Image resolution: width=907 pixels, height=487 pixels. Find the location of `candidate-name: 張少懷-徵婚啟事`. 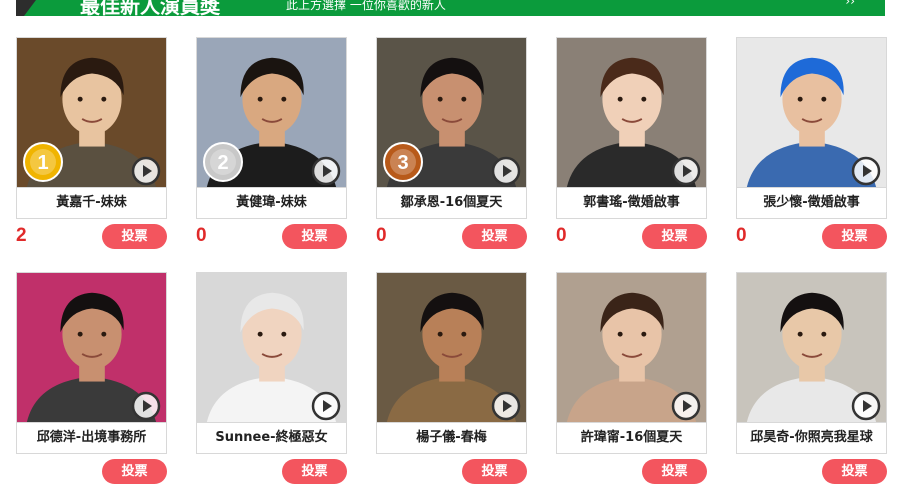

candidate-name: 張少懷-徵婚啟事 is located at coordinates (811, 203).